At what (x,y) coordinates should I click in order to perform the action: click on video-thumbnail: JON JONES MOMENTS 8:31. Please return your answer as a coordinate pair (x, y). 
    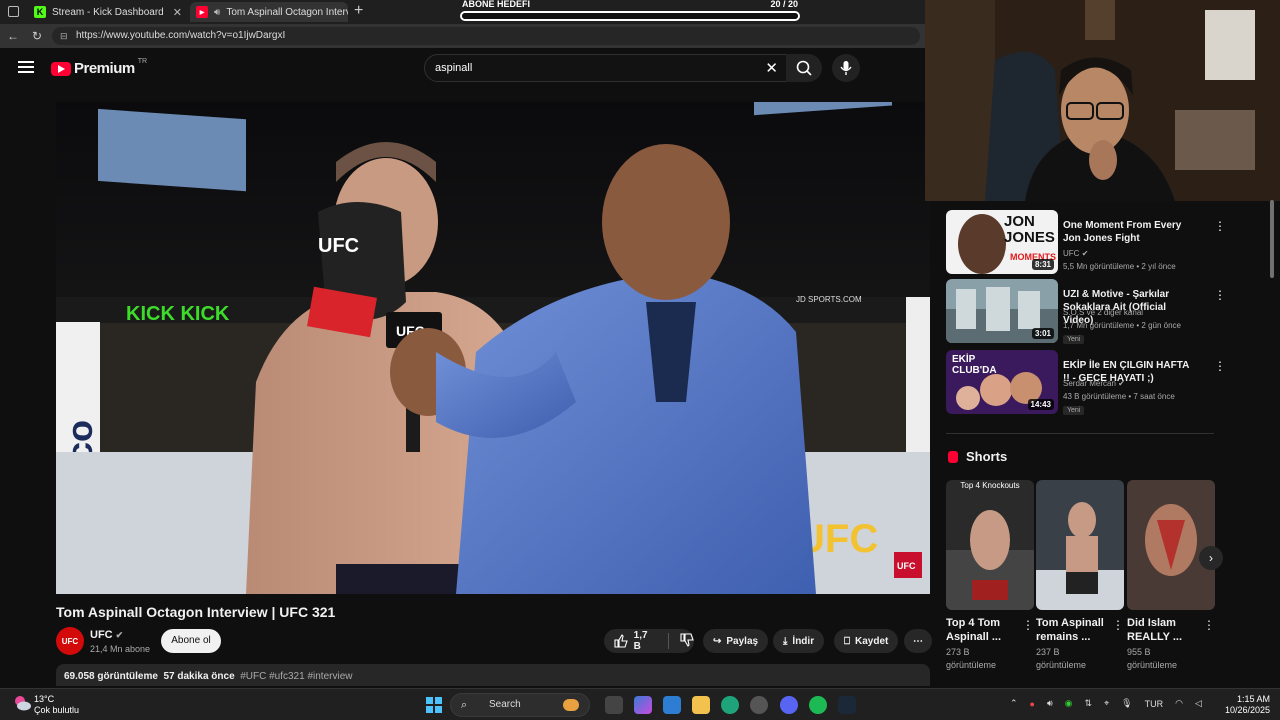
    Looking at the image, I should click on (1002, 242).